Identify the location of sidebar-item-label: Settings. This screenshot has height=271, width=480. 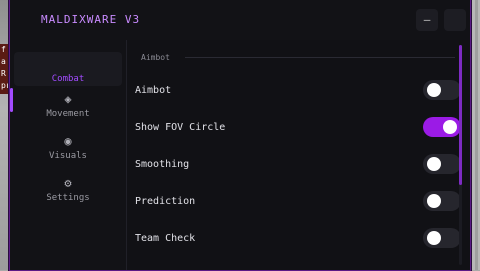
(68, 198).